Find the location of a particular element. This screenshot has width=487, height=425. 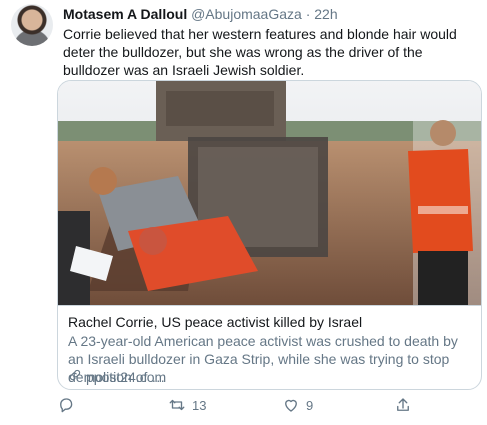

card-domain: ppost24.com is located at coordinates (117, 376).